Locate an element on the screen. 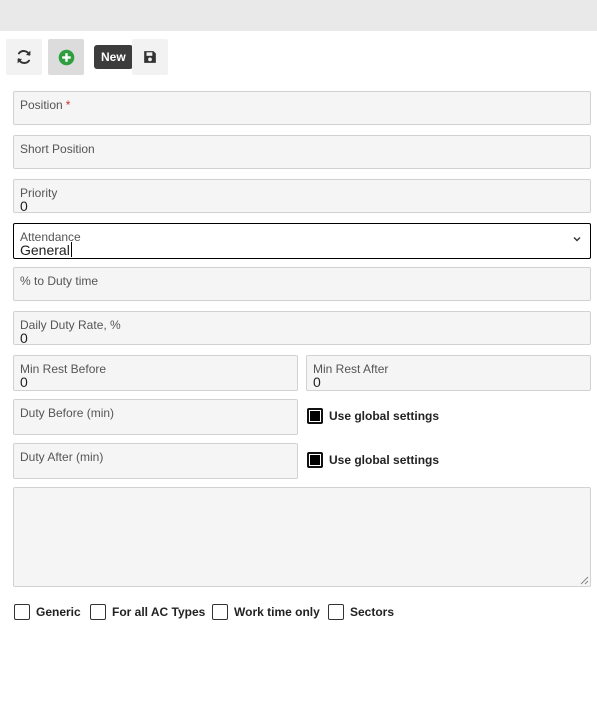 The width and height of the screenshot is (597, 702). duty-before-label: Duty Before (min) is located at coordinates (67, 413).